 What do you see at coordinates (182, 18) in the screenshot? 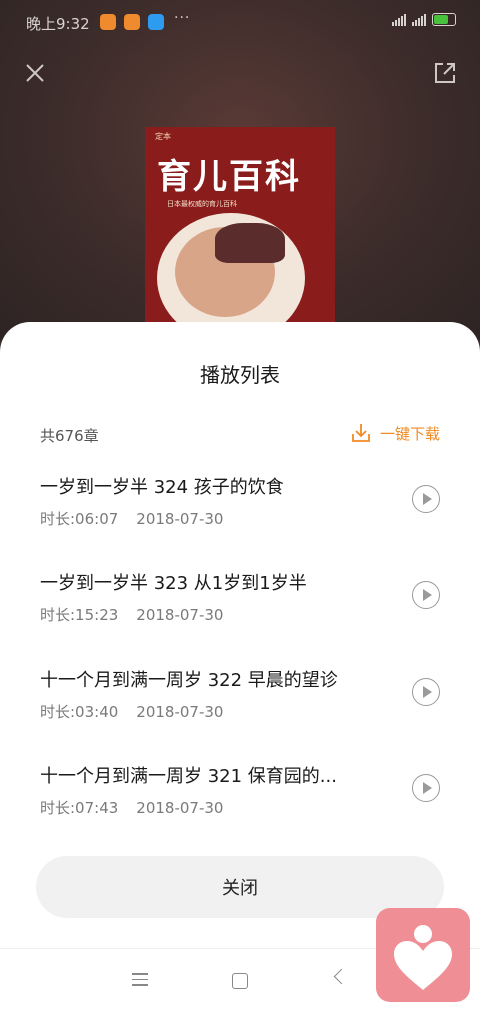
I see `more-notifications-icon: ···` at bounding box center [182, 18].